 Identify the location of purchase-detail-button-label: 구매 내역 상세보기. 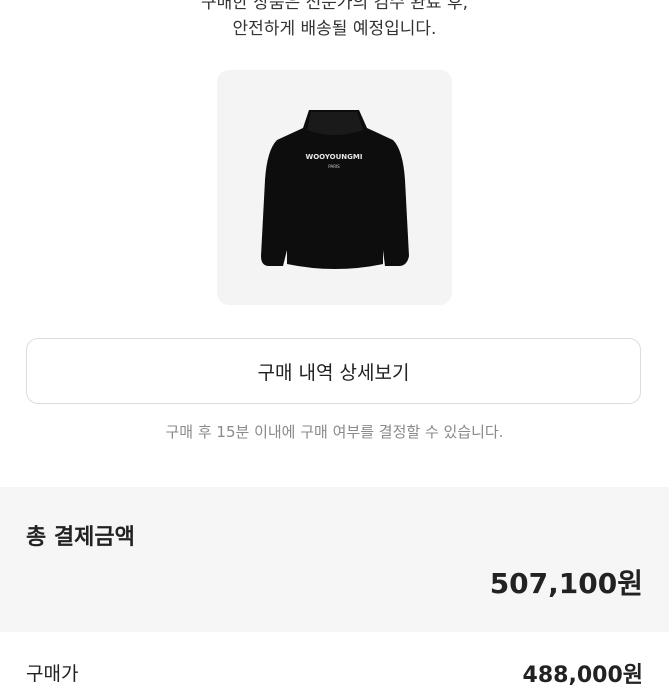
(333, 372).